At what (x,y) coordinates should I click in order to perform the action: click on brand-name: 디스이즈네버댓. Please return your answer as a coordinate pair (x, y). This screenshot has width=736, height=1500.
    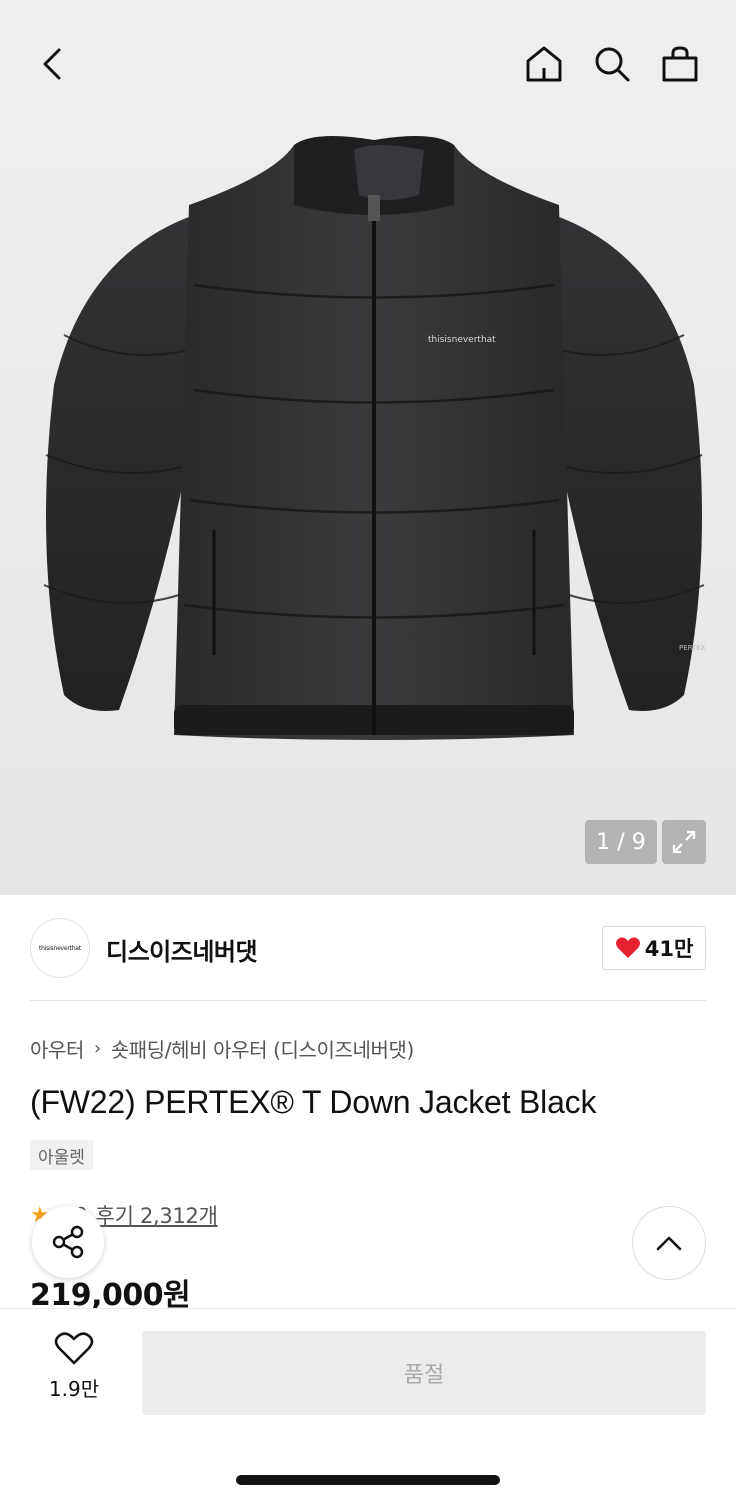
    Looking at the image, I should click on (182, 949).